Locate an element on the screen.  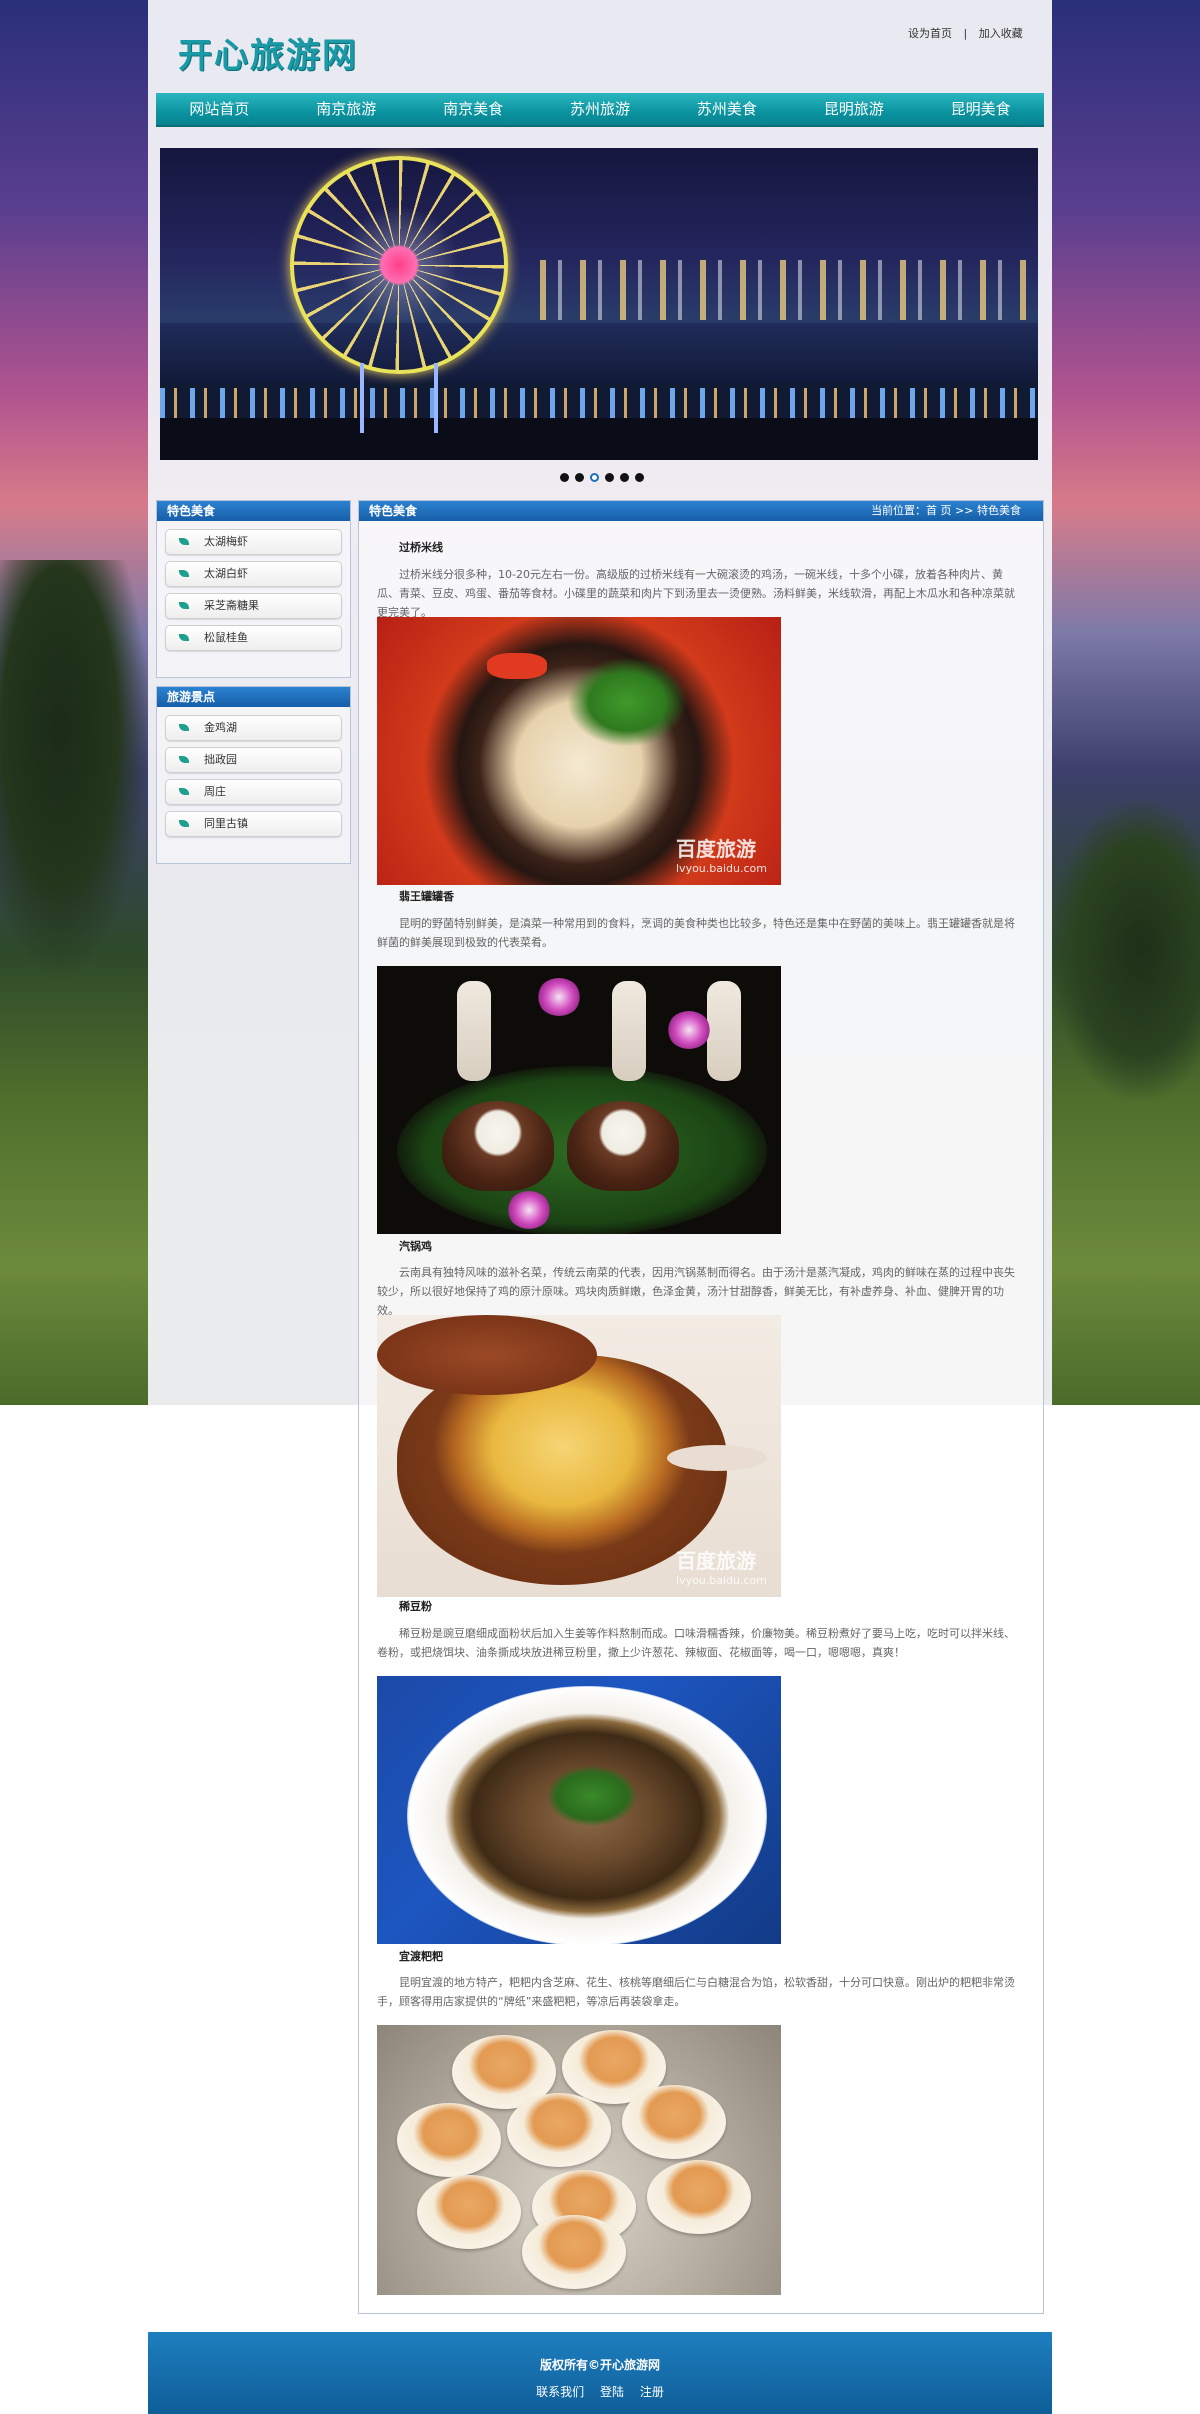
sidebar-item-label: 同里古镇 is located at coordinates (226, 823).